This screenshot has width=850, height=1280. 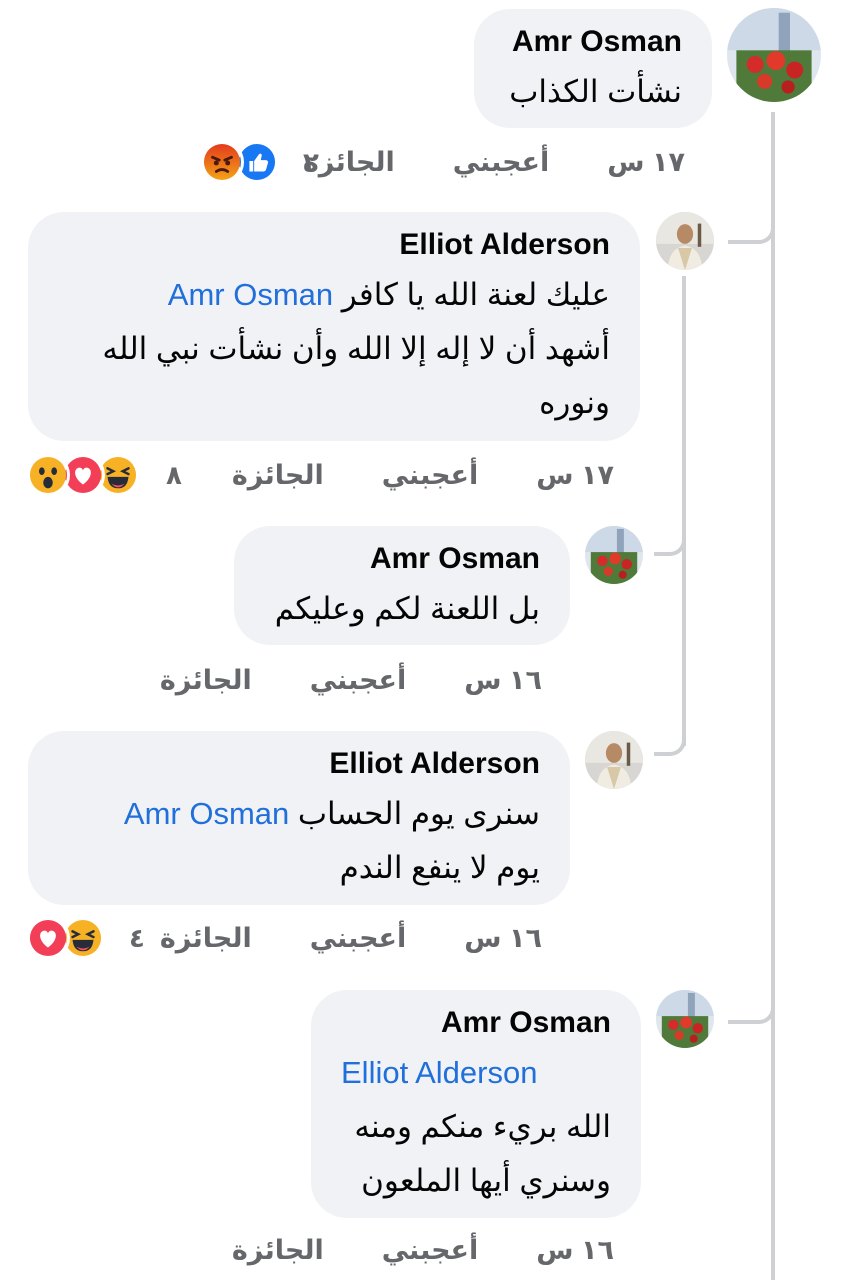 What do you see at coordinates (574, 402) in the screenshot?
I see `comment-text: ونوره` at bounding box center [574, 402].